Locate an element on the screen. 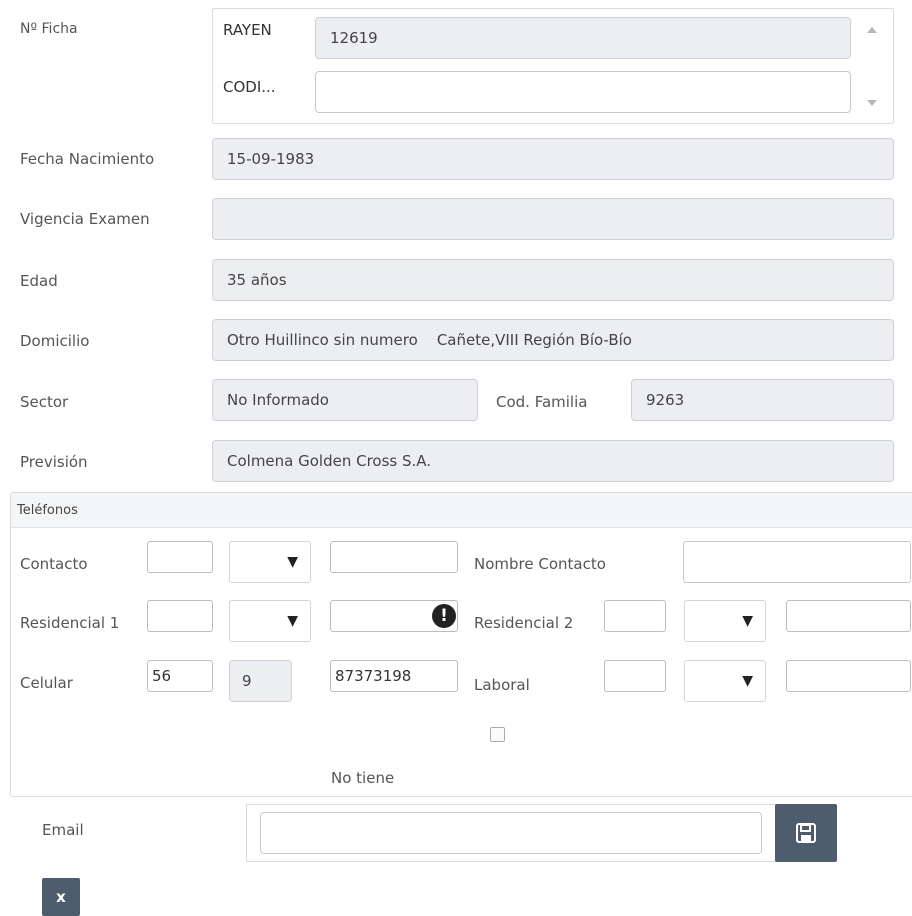  save-email-button is located at coordinates (806, 833).